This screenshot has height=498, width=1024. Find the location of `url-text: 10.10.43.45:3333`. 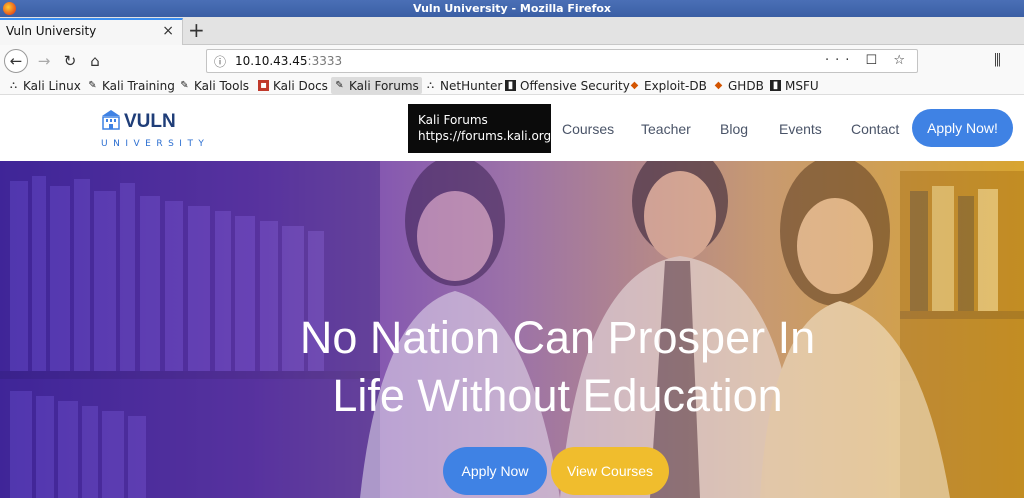

url-text: 10.10.43.45:3333 is located at coordinates (289, 61).